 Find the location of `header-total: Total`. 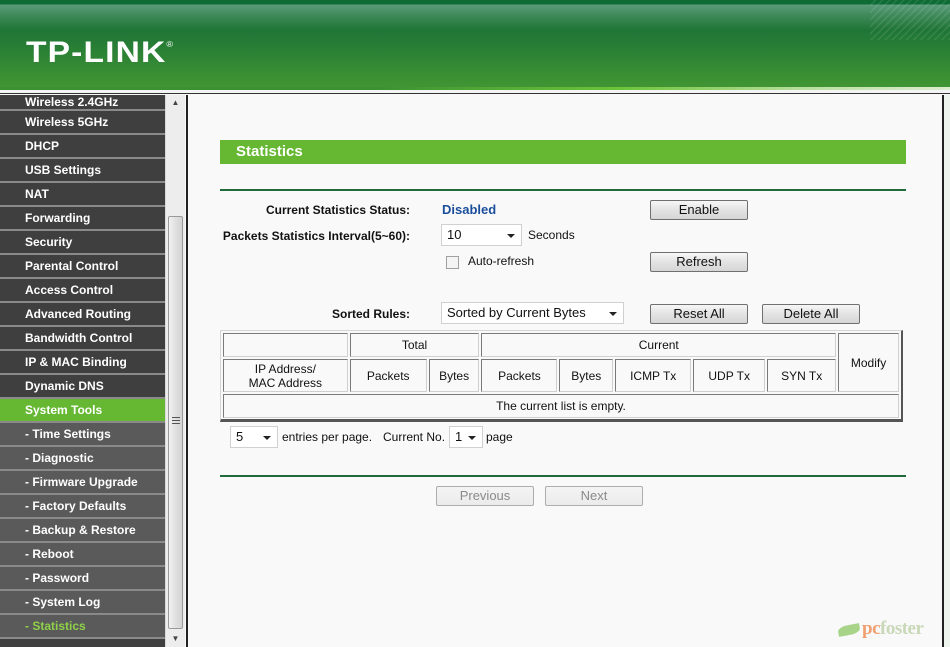

header-total: Total is located at coordinates (414, 345).